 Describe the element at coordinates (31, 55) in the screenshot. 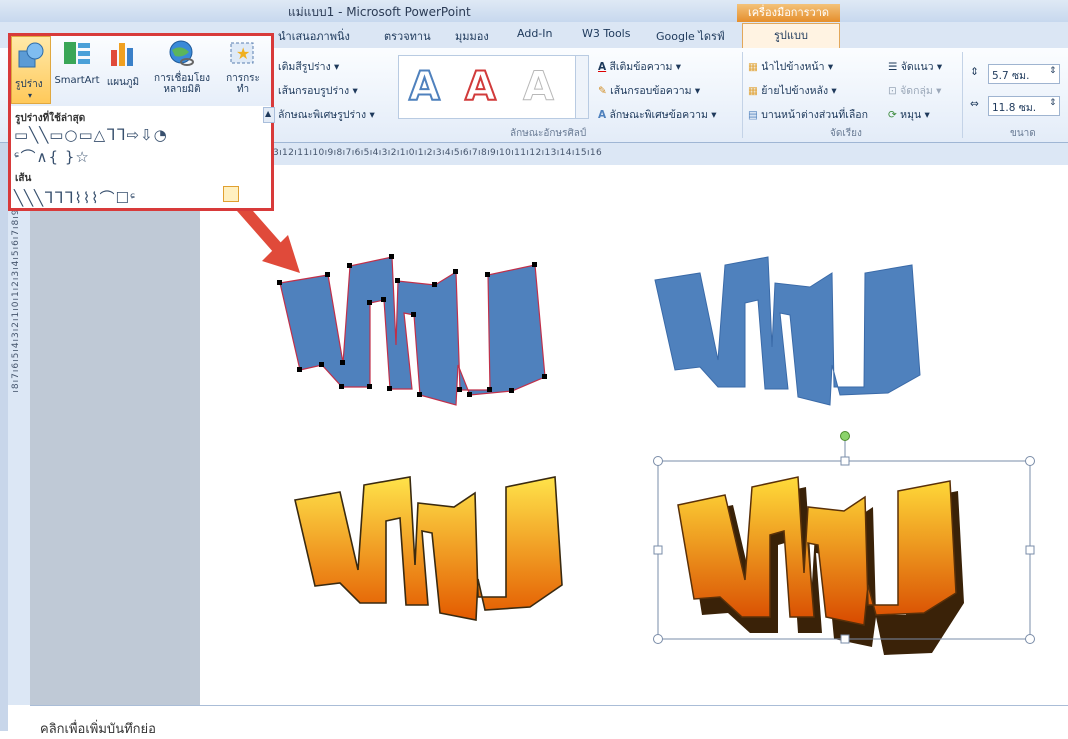

I see `shapes-icon` at that location.